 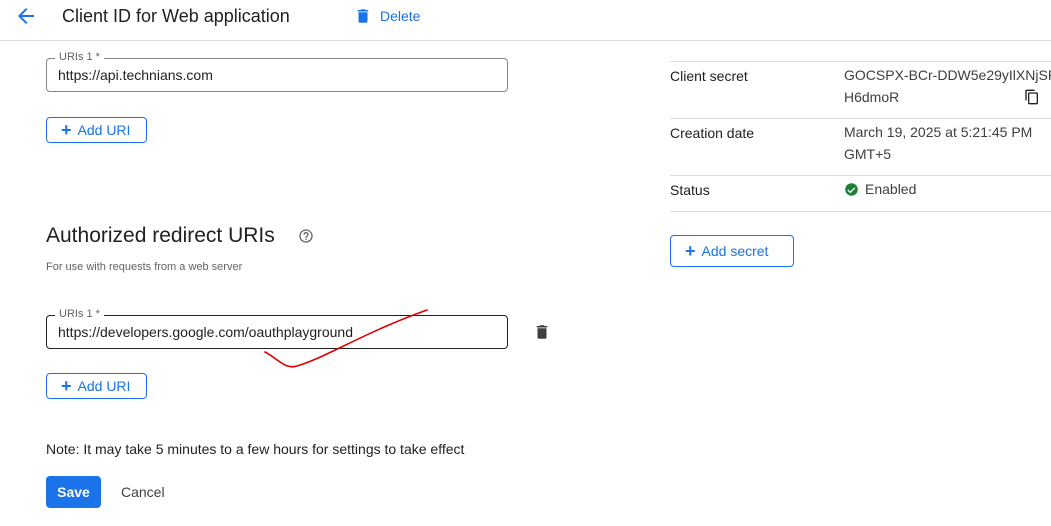 I want to click on add-secret-label: Add secret, so click(x=735, y=251).